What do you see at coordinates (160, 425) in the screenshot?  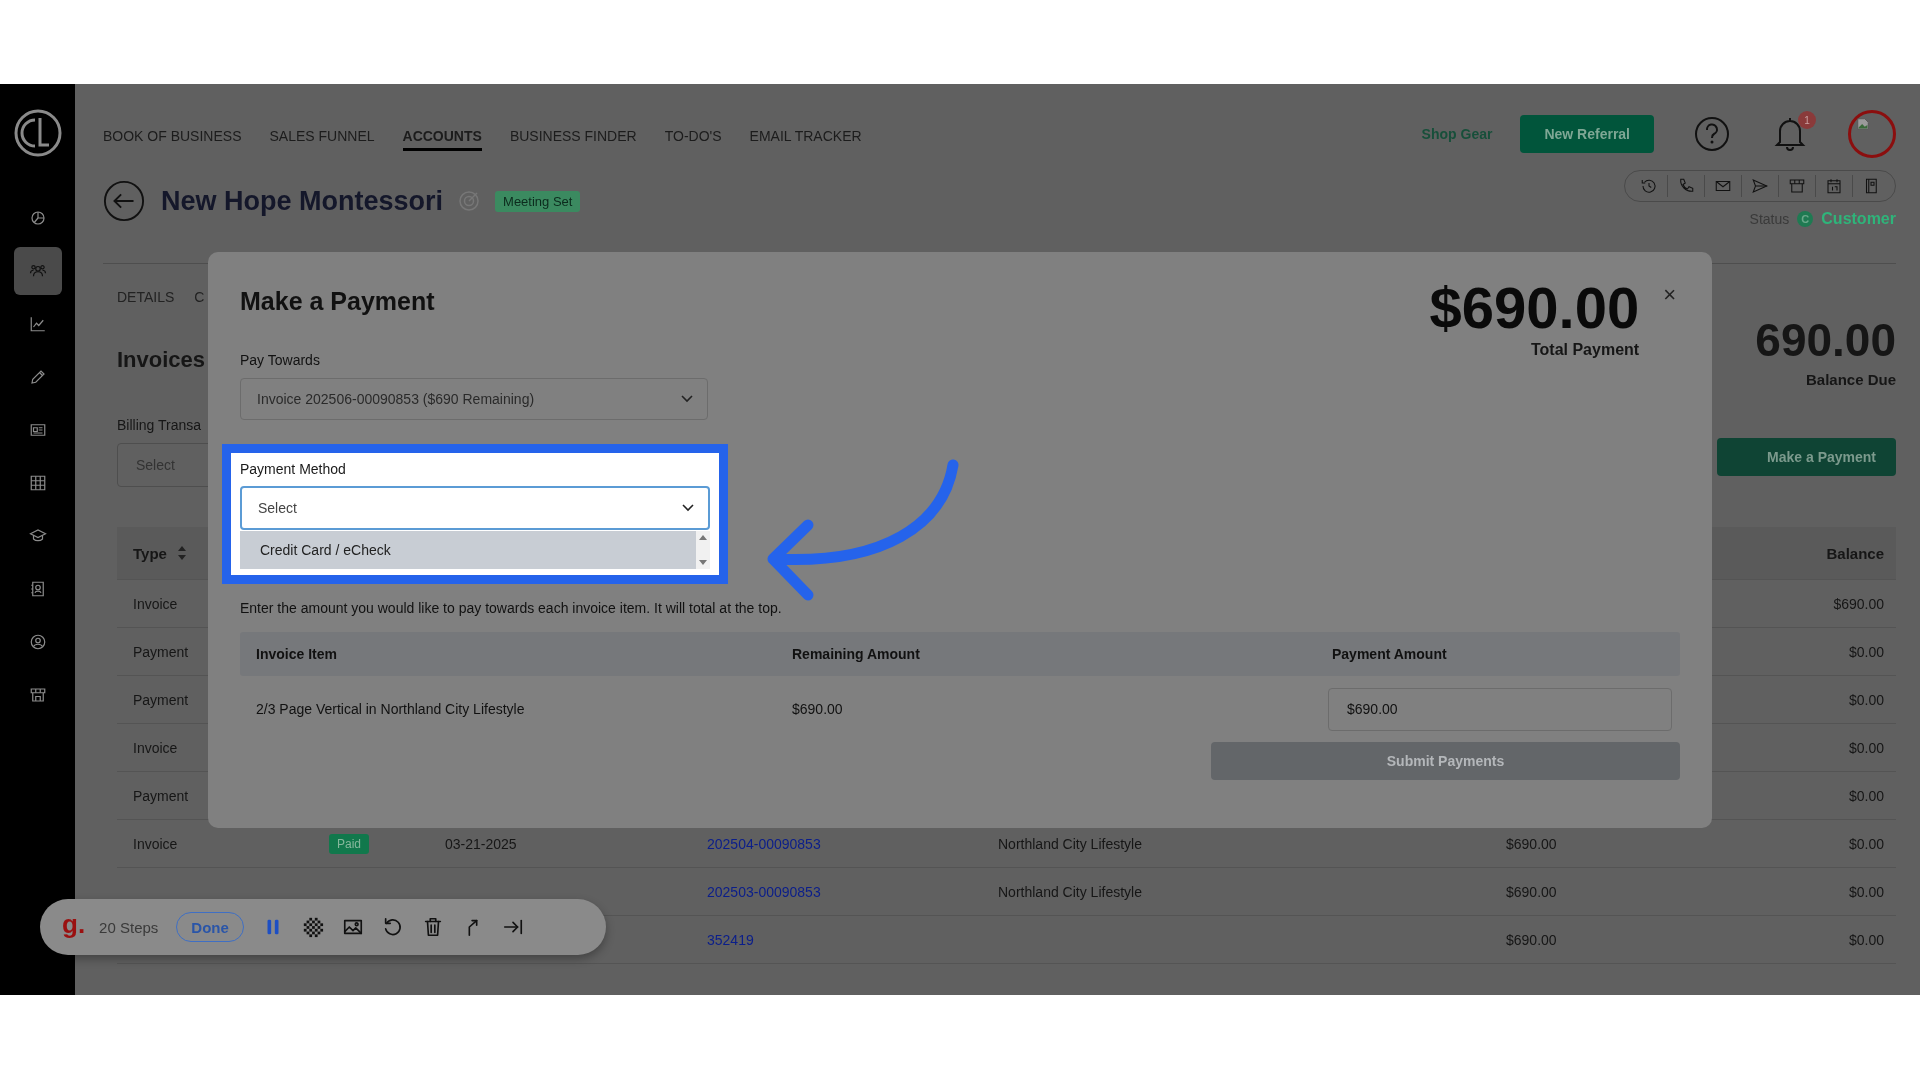 I see `field-label: Billing Transa` at bounding box center [160, 425].